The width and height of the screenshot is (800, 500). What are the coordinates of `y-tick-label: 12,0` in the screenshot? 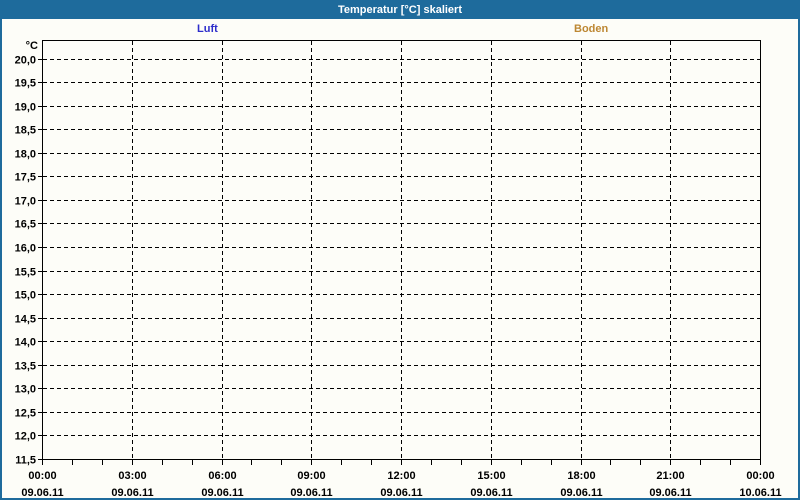 It's located at (25, 437).